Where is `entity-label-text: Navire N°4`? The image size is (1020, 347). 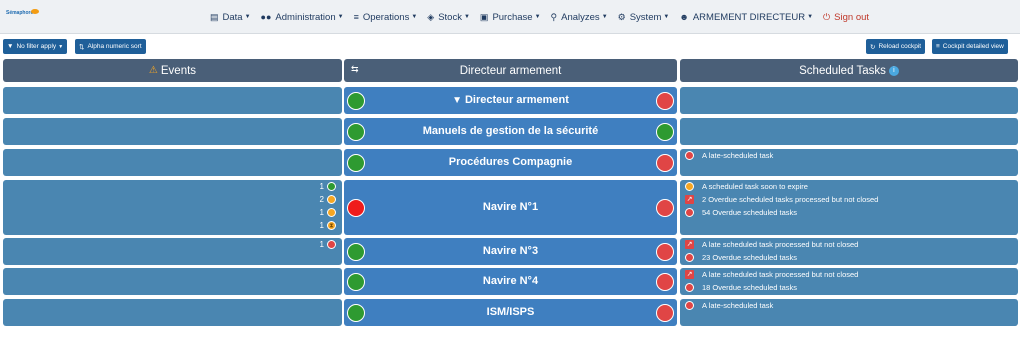 entity-label-text: Navire N°4 is located at coordinates (510, 281).